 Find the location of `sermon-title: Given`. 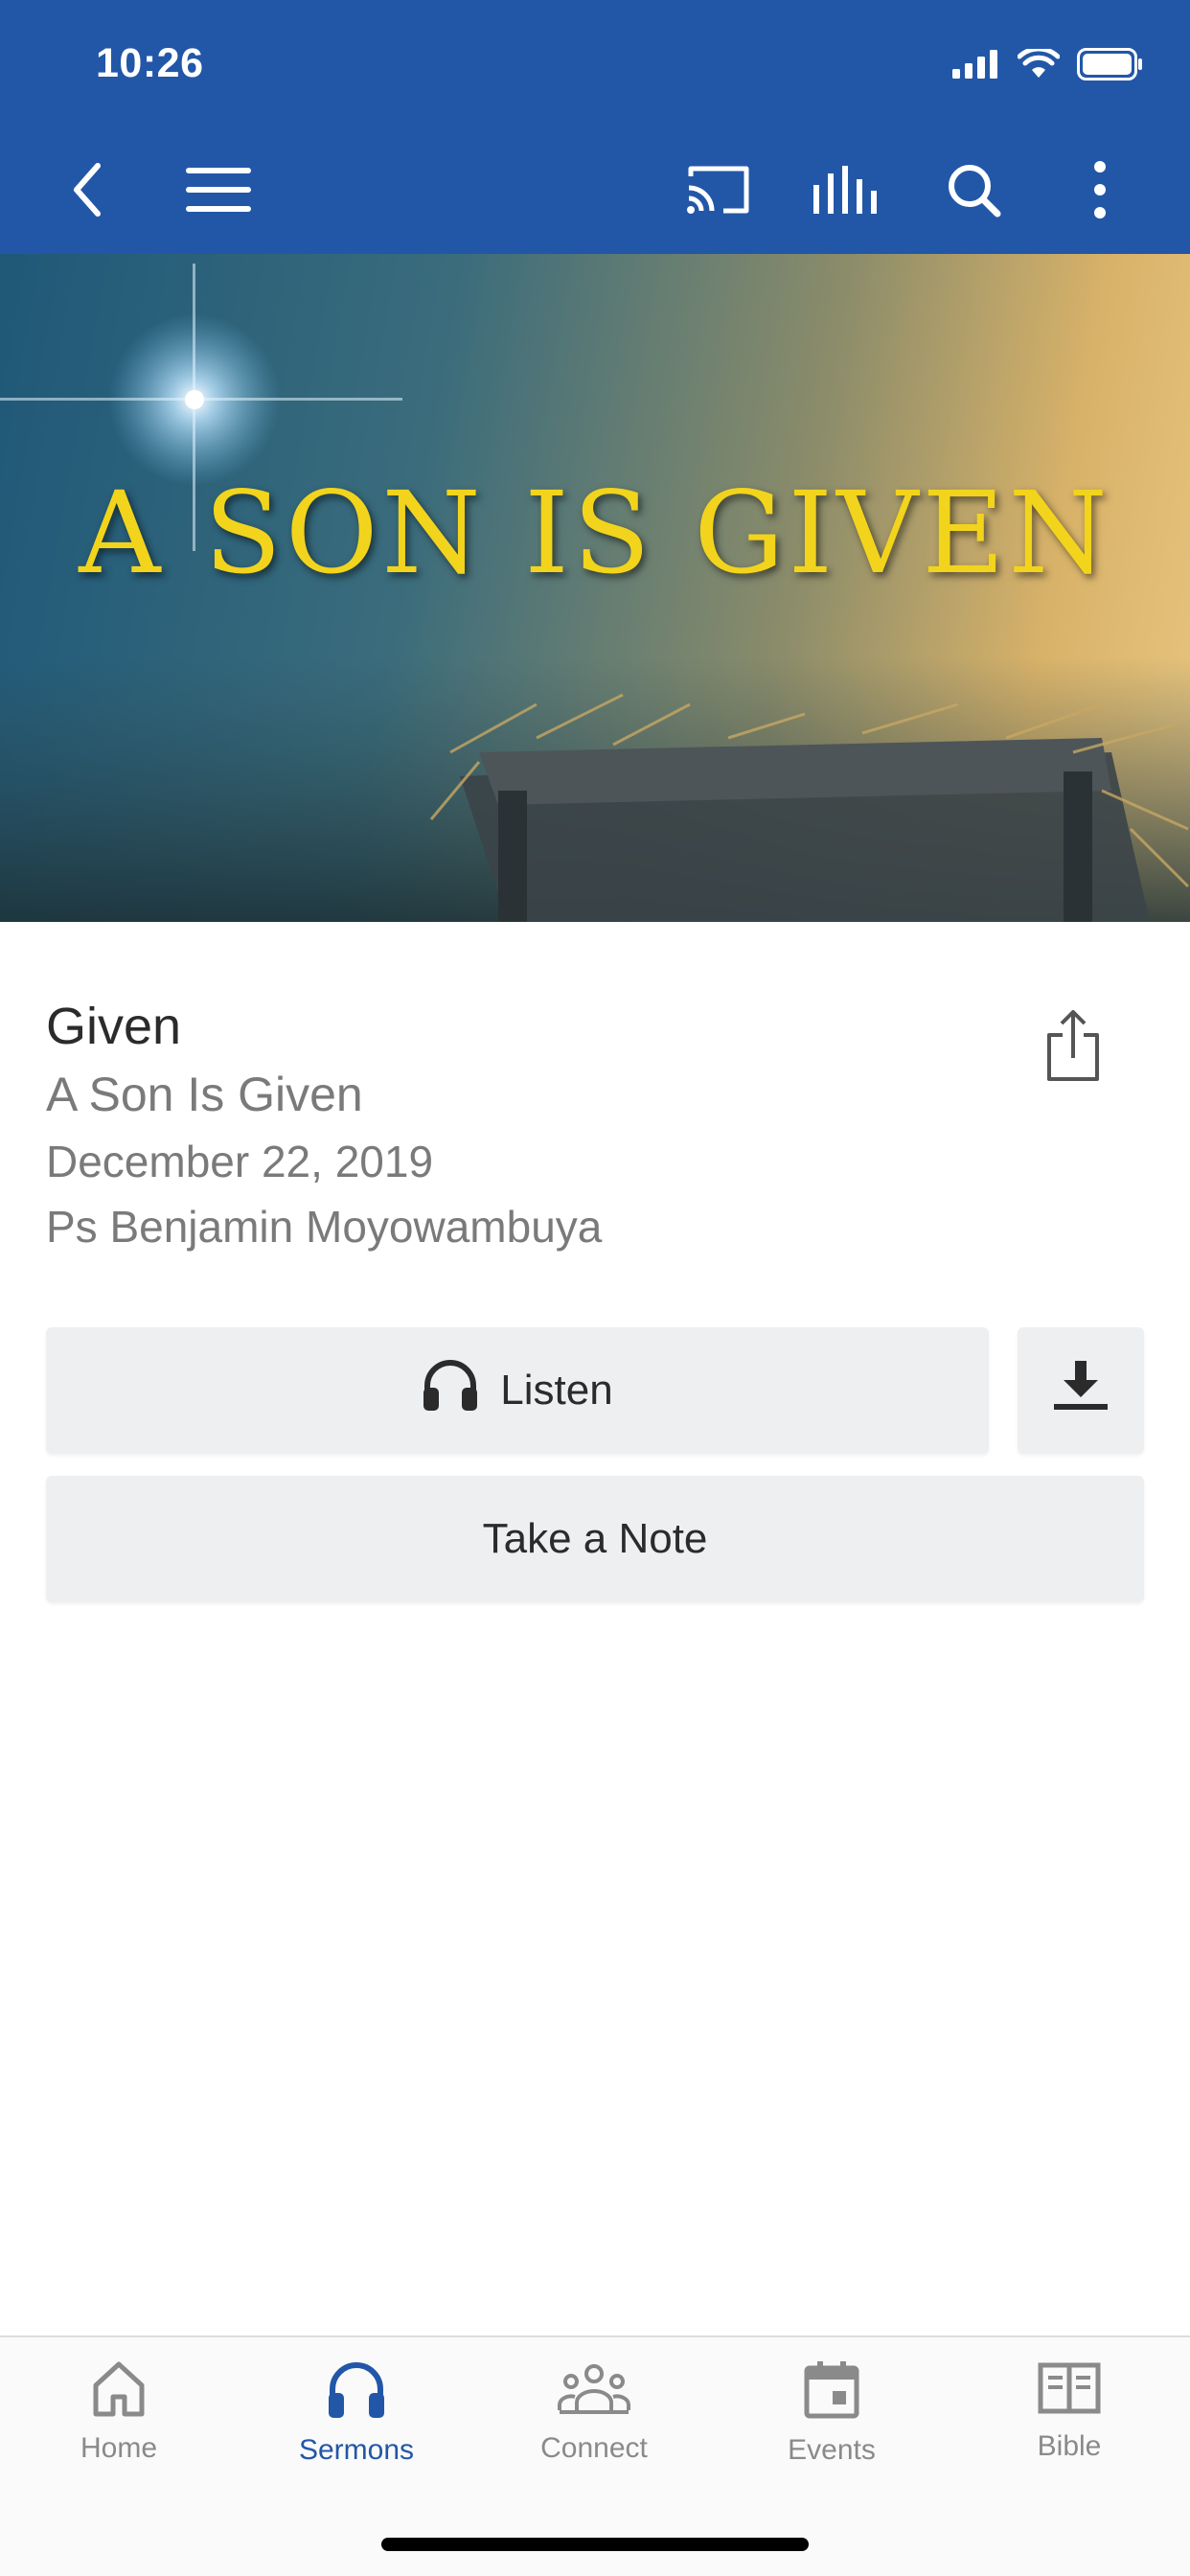

sermon-title: Given is located at coordinates (114, 1026).